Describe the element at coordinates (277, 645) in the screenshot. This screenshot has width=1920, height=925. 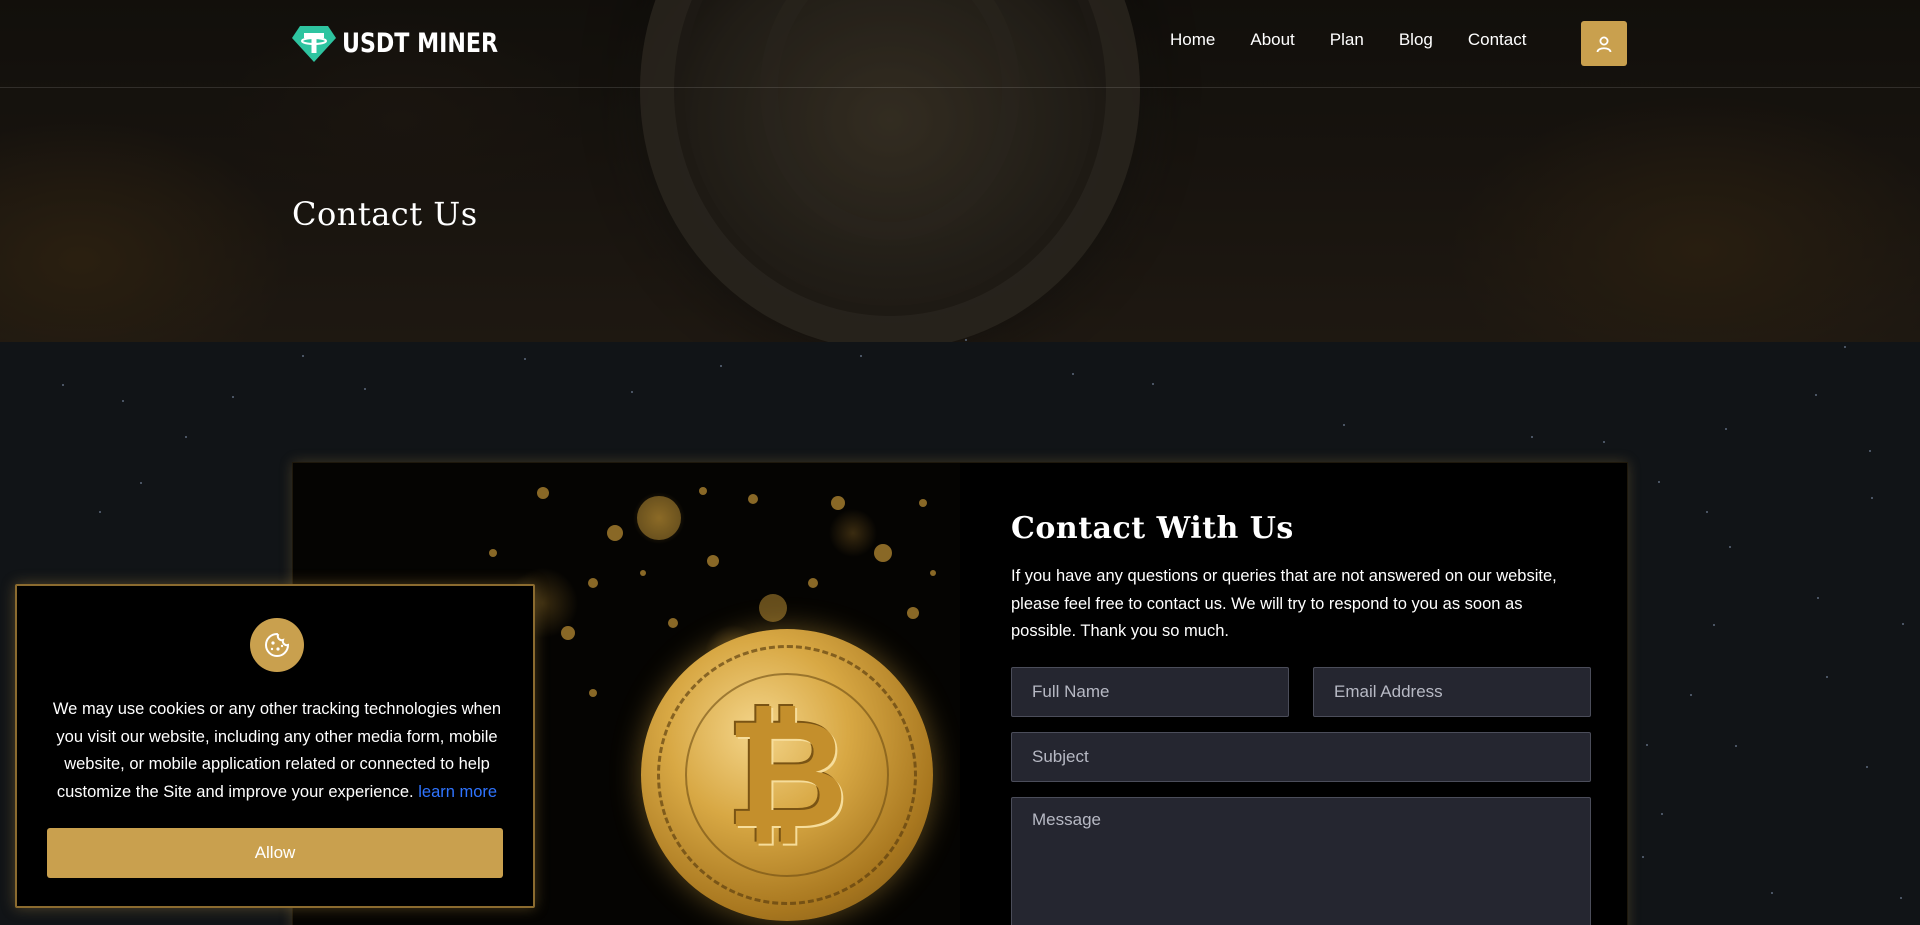
I see `cookie-icon` at that location.